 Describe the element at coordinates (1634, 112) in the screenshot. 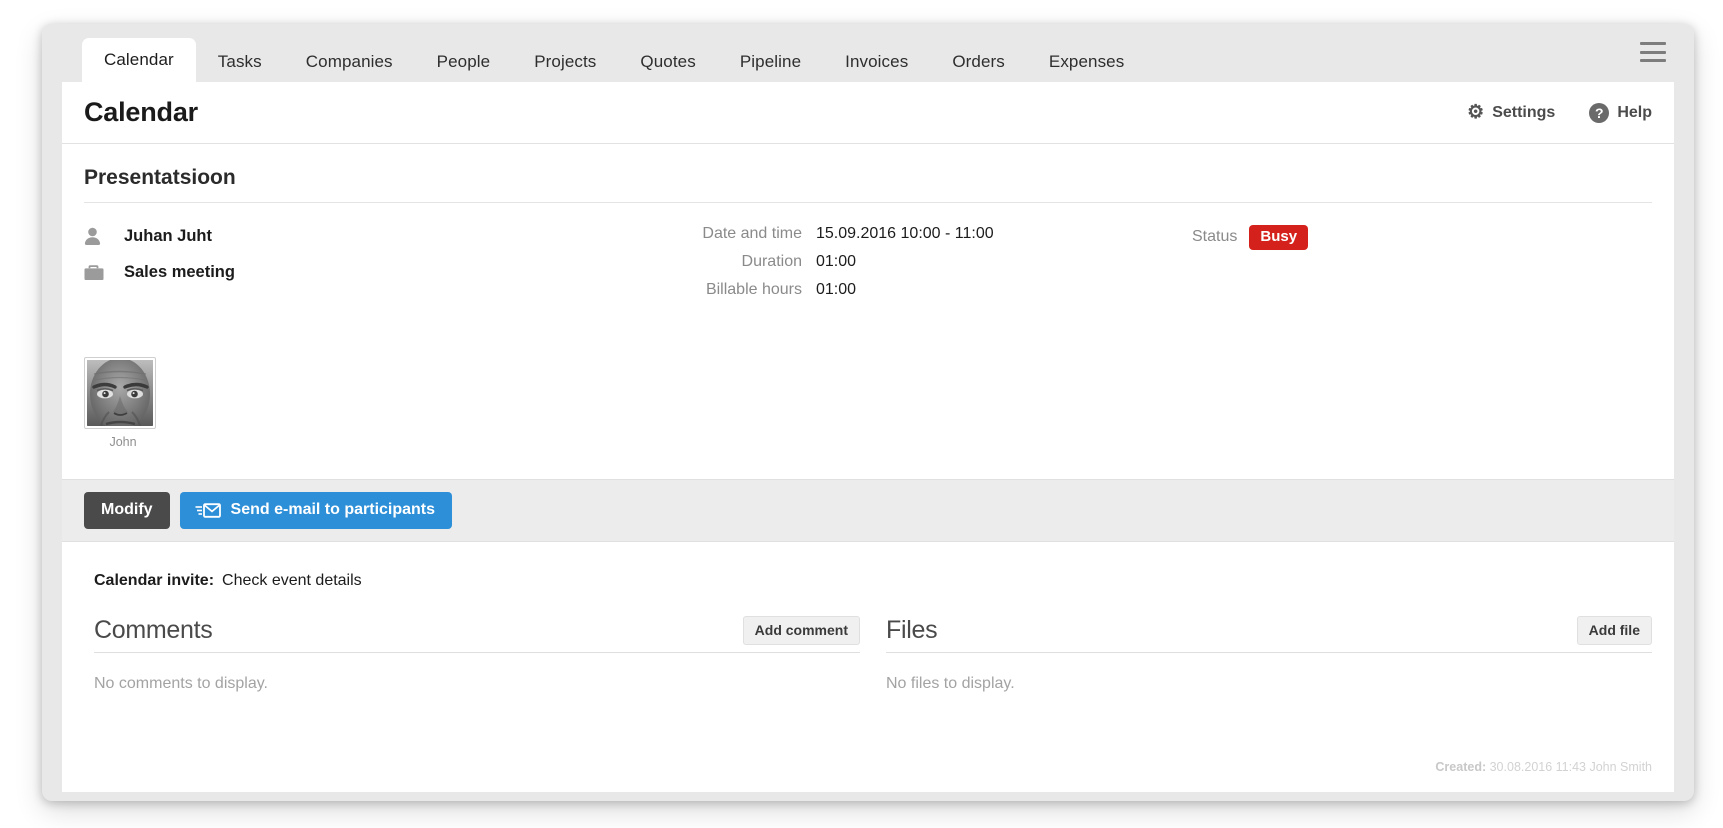

I see `help-label: Help` at that location.